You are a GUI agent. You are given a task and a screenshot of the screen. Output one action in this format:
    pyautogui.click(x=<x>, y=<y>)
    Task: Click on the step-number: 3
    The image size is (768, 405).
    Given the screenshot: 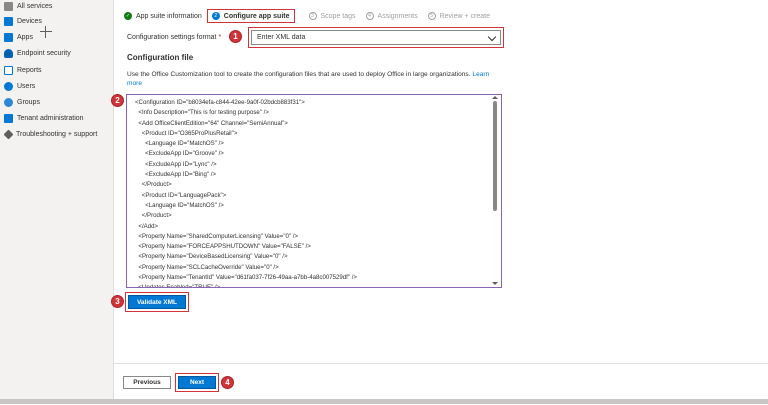 What is the action you would take?
    pyautogui.click(x=312, y=16)
    